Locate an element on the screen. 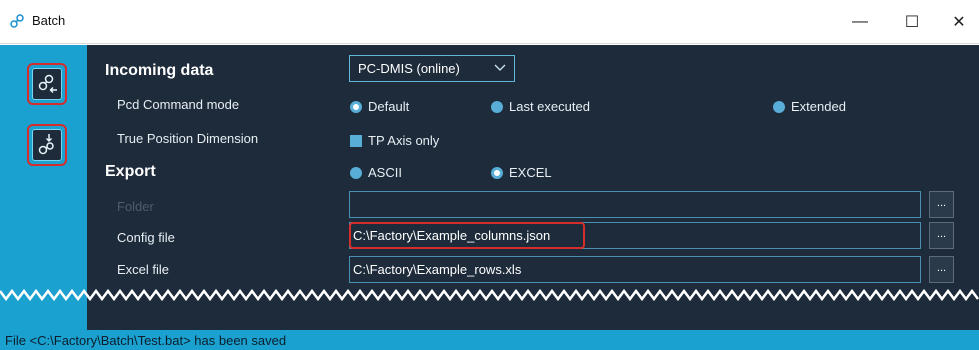 The height and width of the screenshot is (350, 979). config-file-label: Config file is located at coordinates (146, 237).